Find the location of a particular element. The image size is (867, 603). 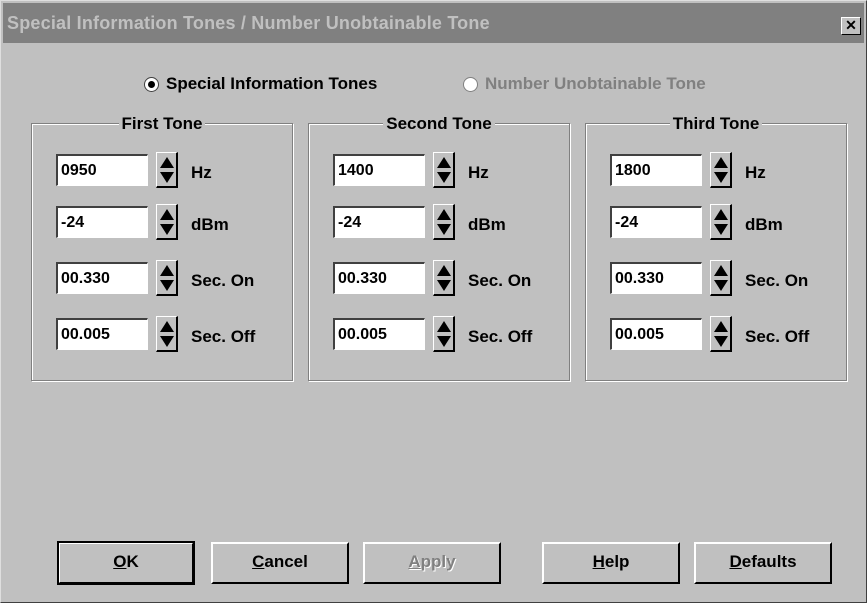

second-tone-sec-off-spinner is located at coordinates (444, 334).